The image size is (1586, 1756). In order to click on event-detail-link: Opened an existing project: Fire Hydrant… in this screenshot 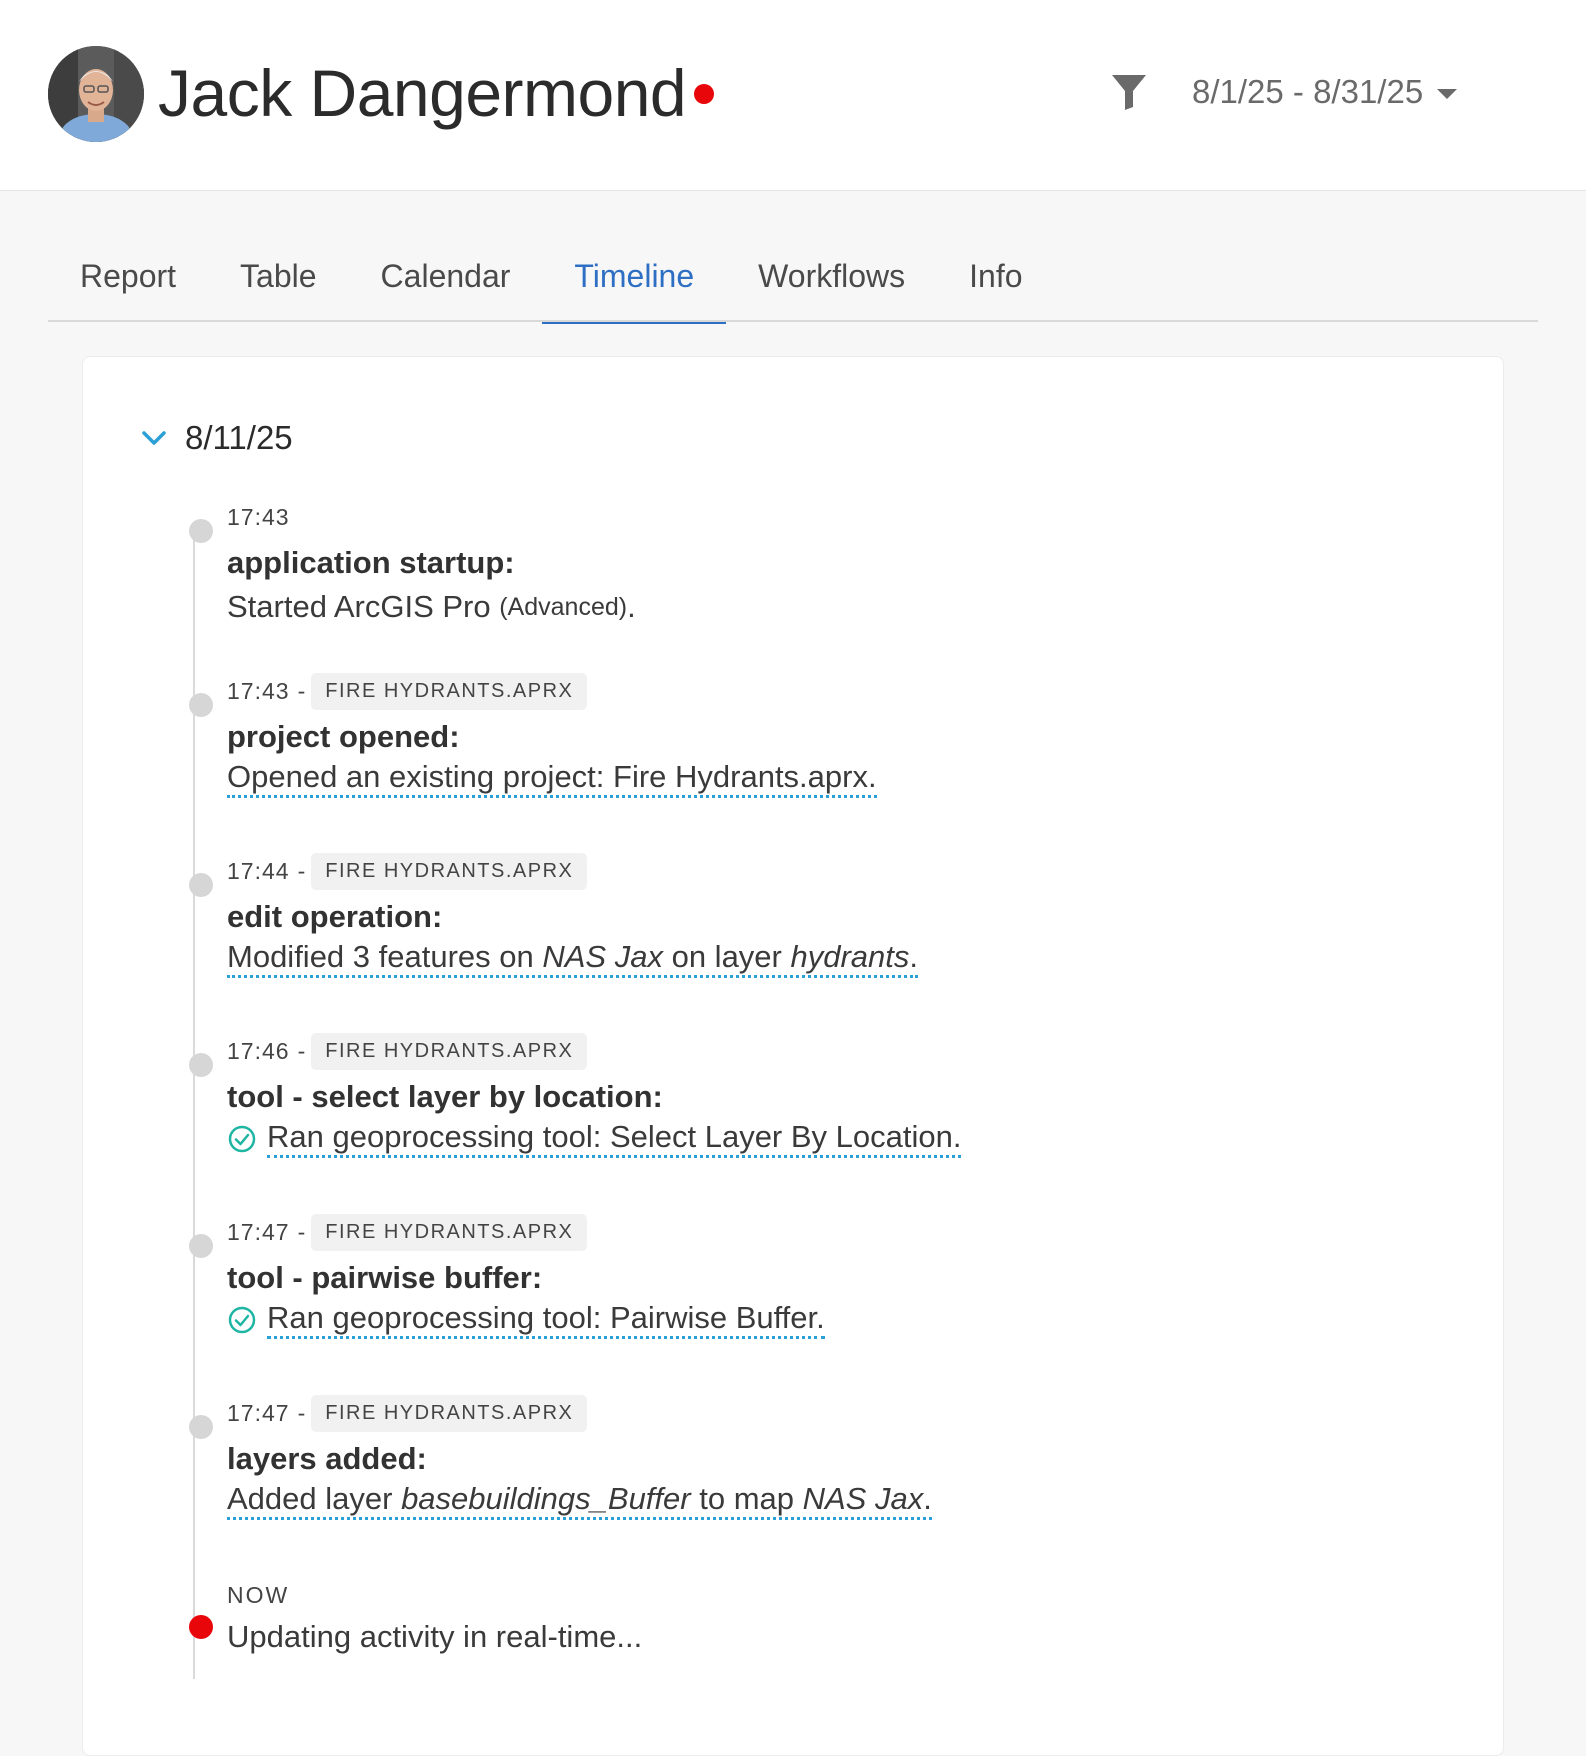, I will do `click(552, 778)`.